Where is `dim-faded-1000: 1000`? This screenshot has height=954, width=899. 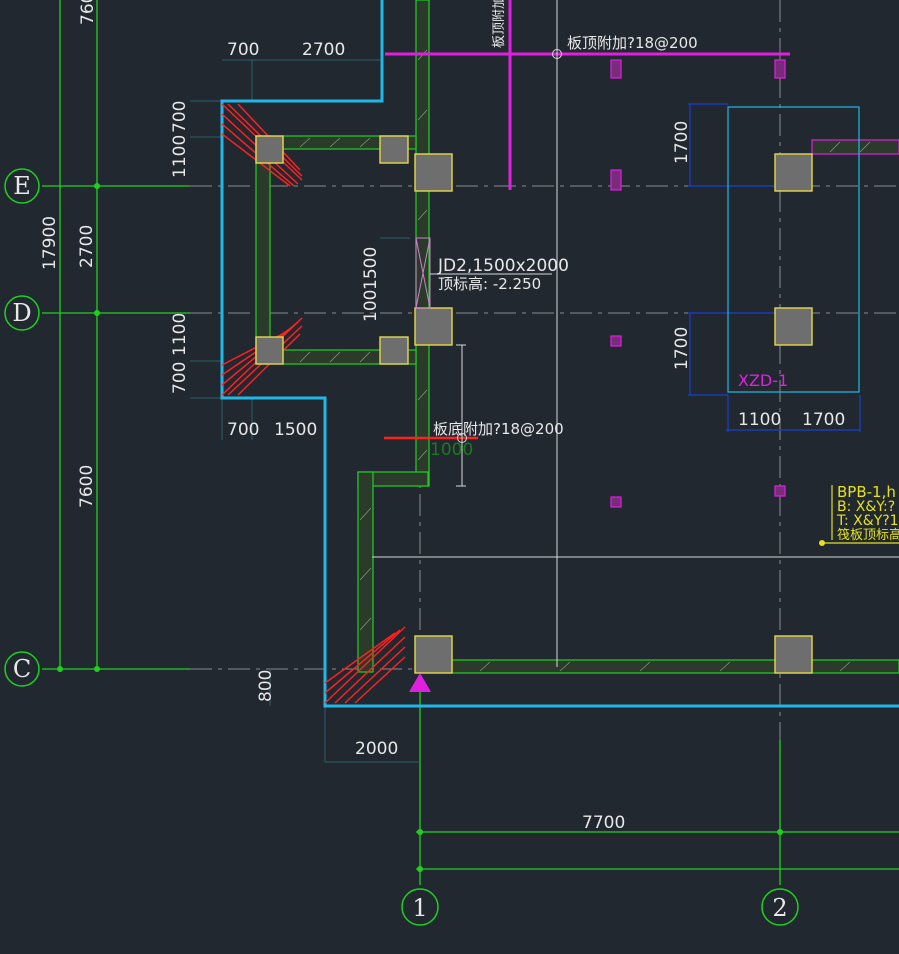
dim-faded-1000: 1000 is located at coordinates (451, 450).